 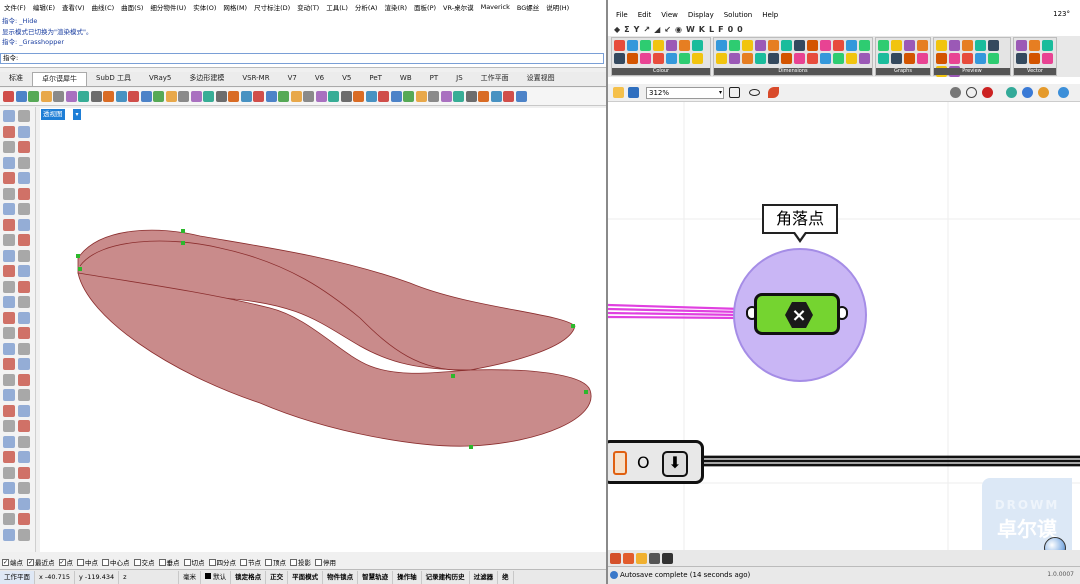 I want to click on status-toggle: 绝, so click(x=506, y=577).